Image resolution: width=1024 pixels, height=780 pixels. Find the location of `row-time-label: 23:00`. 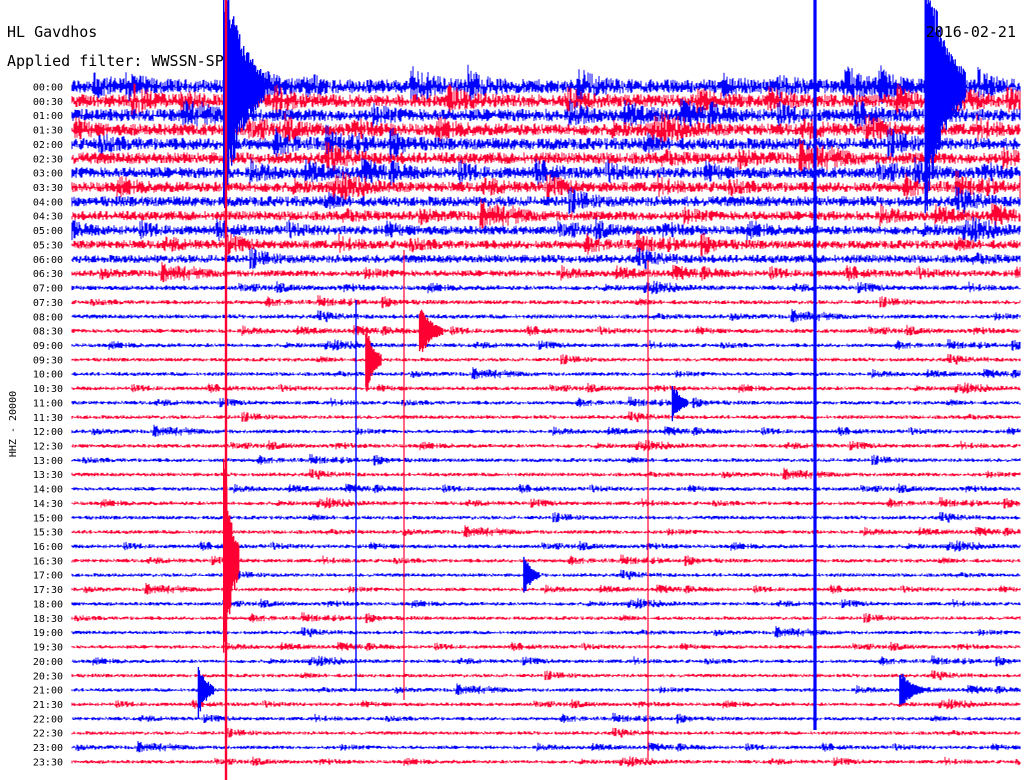

row-time-label: 23:00 is located at coordinates (48, 748).